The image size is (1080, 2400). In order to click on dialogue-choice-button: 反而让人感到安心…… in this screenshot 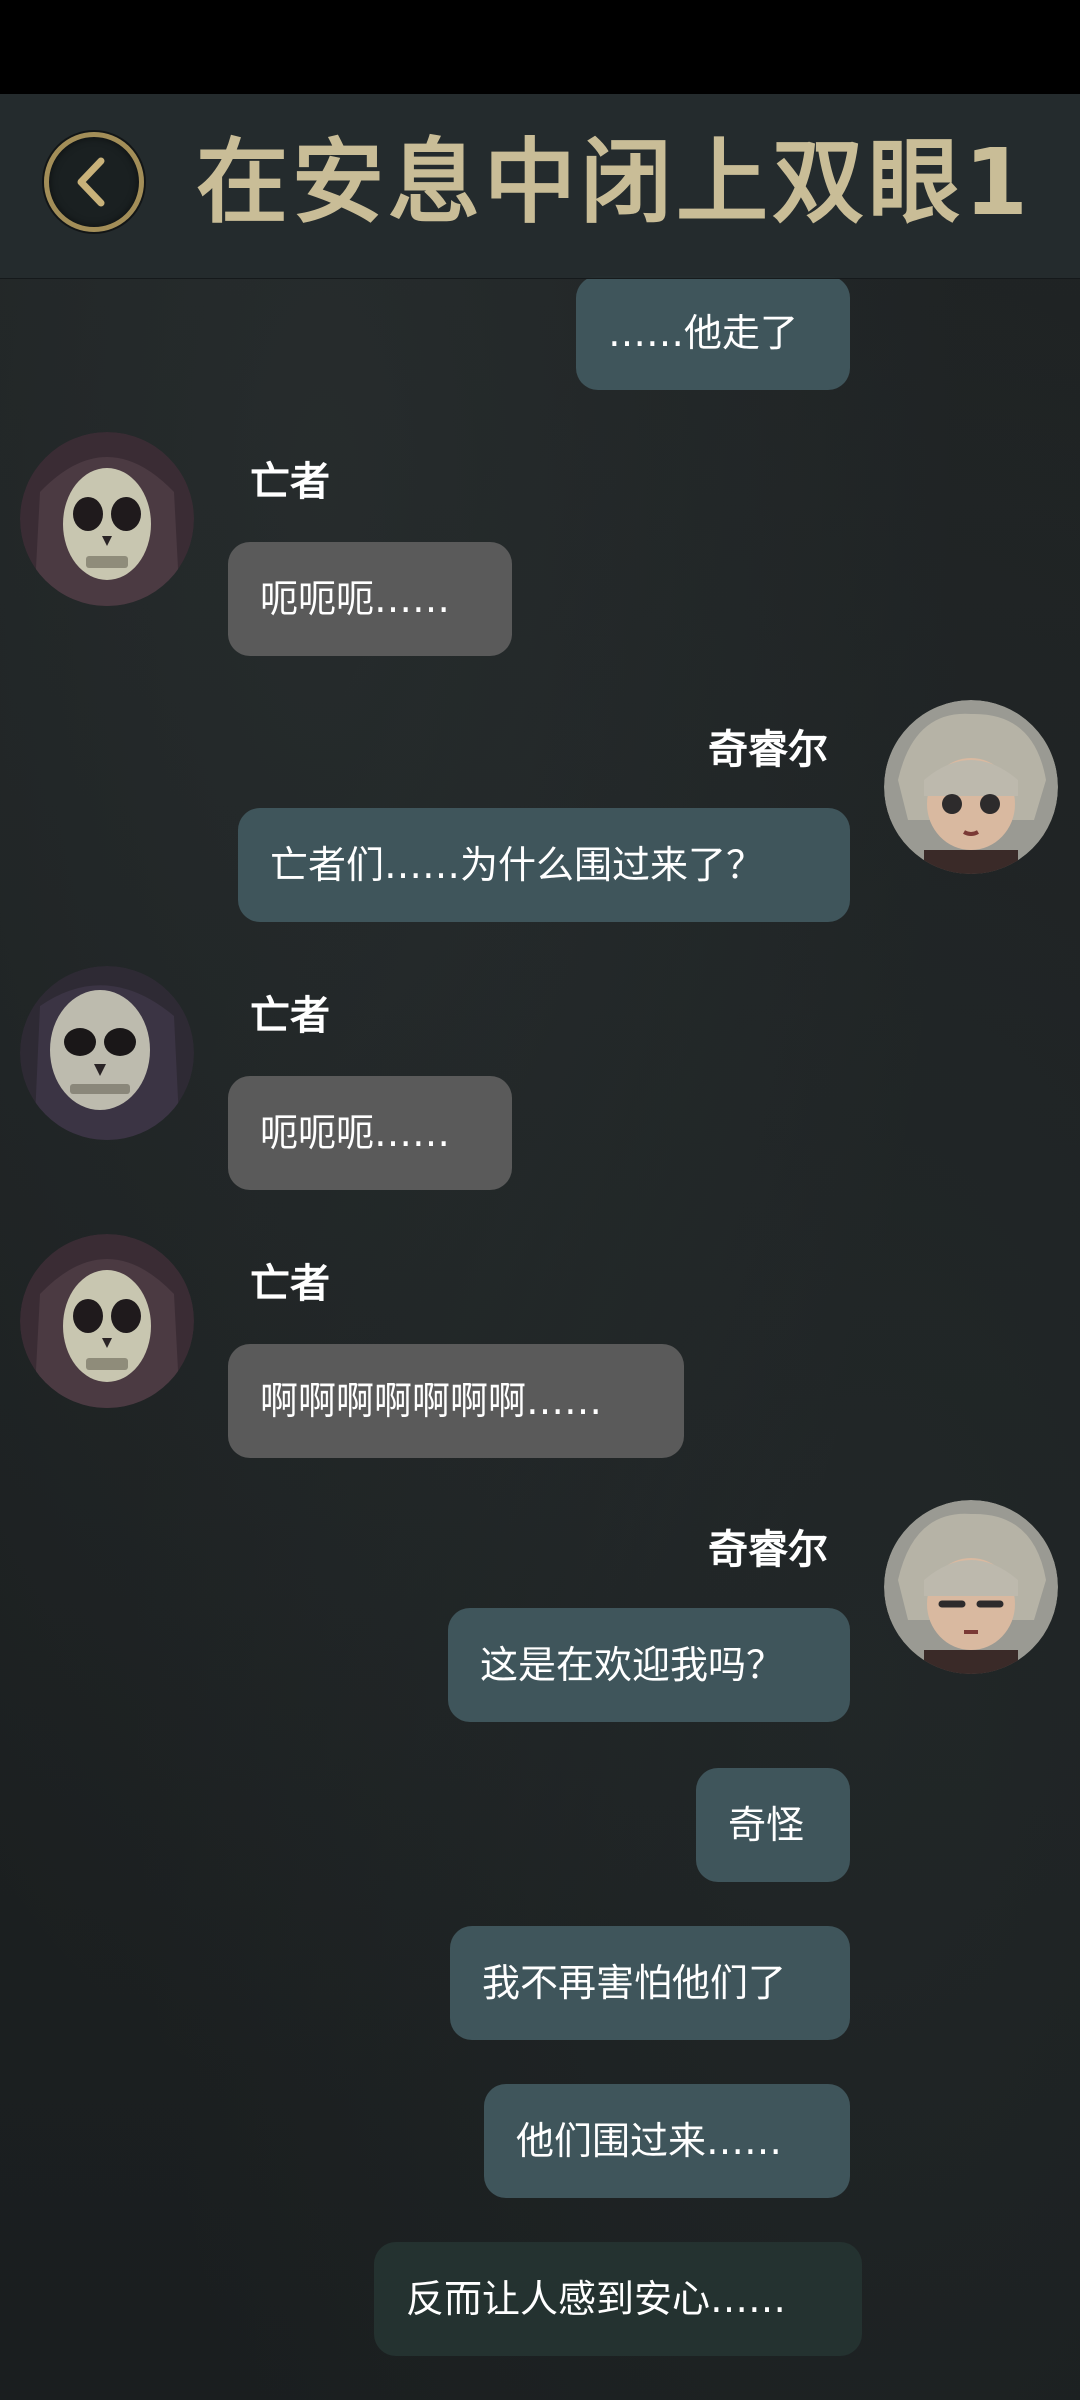, I will do `click(618, 2299)`.